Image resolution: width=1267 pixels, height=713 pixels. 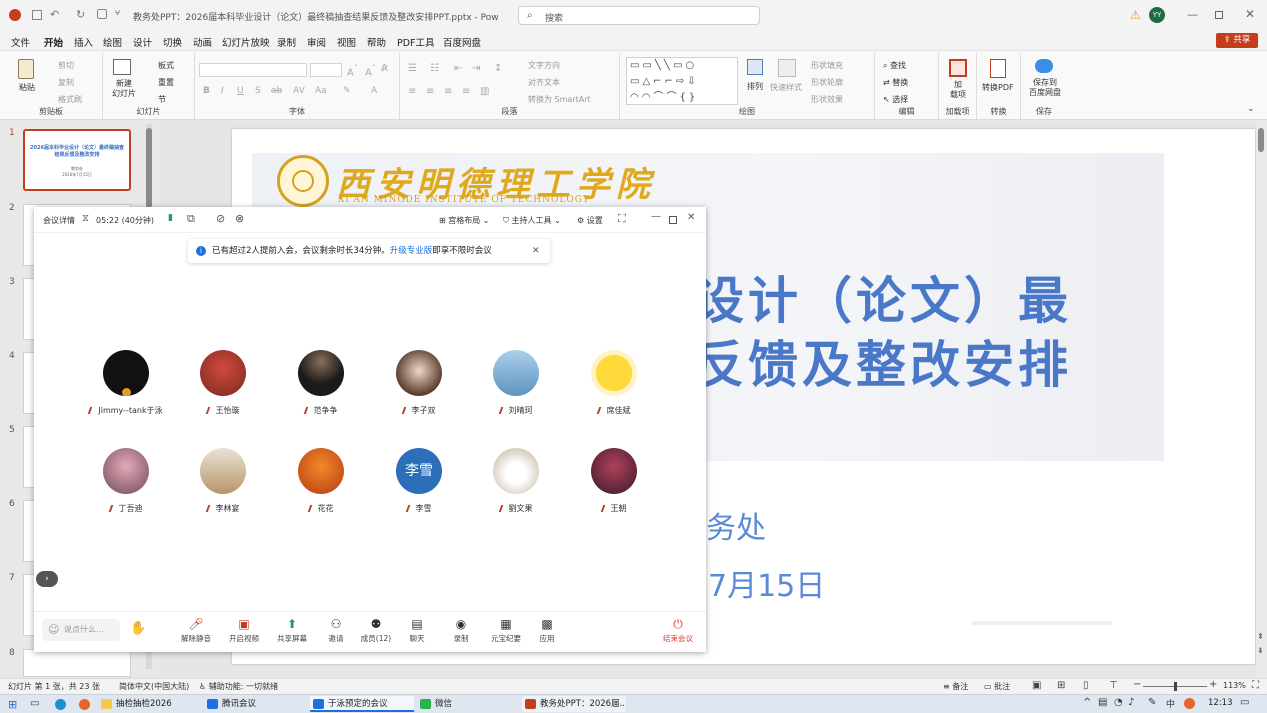 I want to click on meeting-details-button: 会议详情, so click(x=59, y=220).